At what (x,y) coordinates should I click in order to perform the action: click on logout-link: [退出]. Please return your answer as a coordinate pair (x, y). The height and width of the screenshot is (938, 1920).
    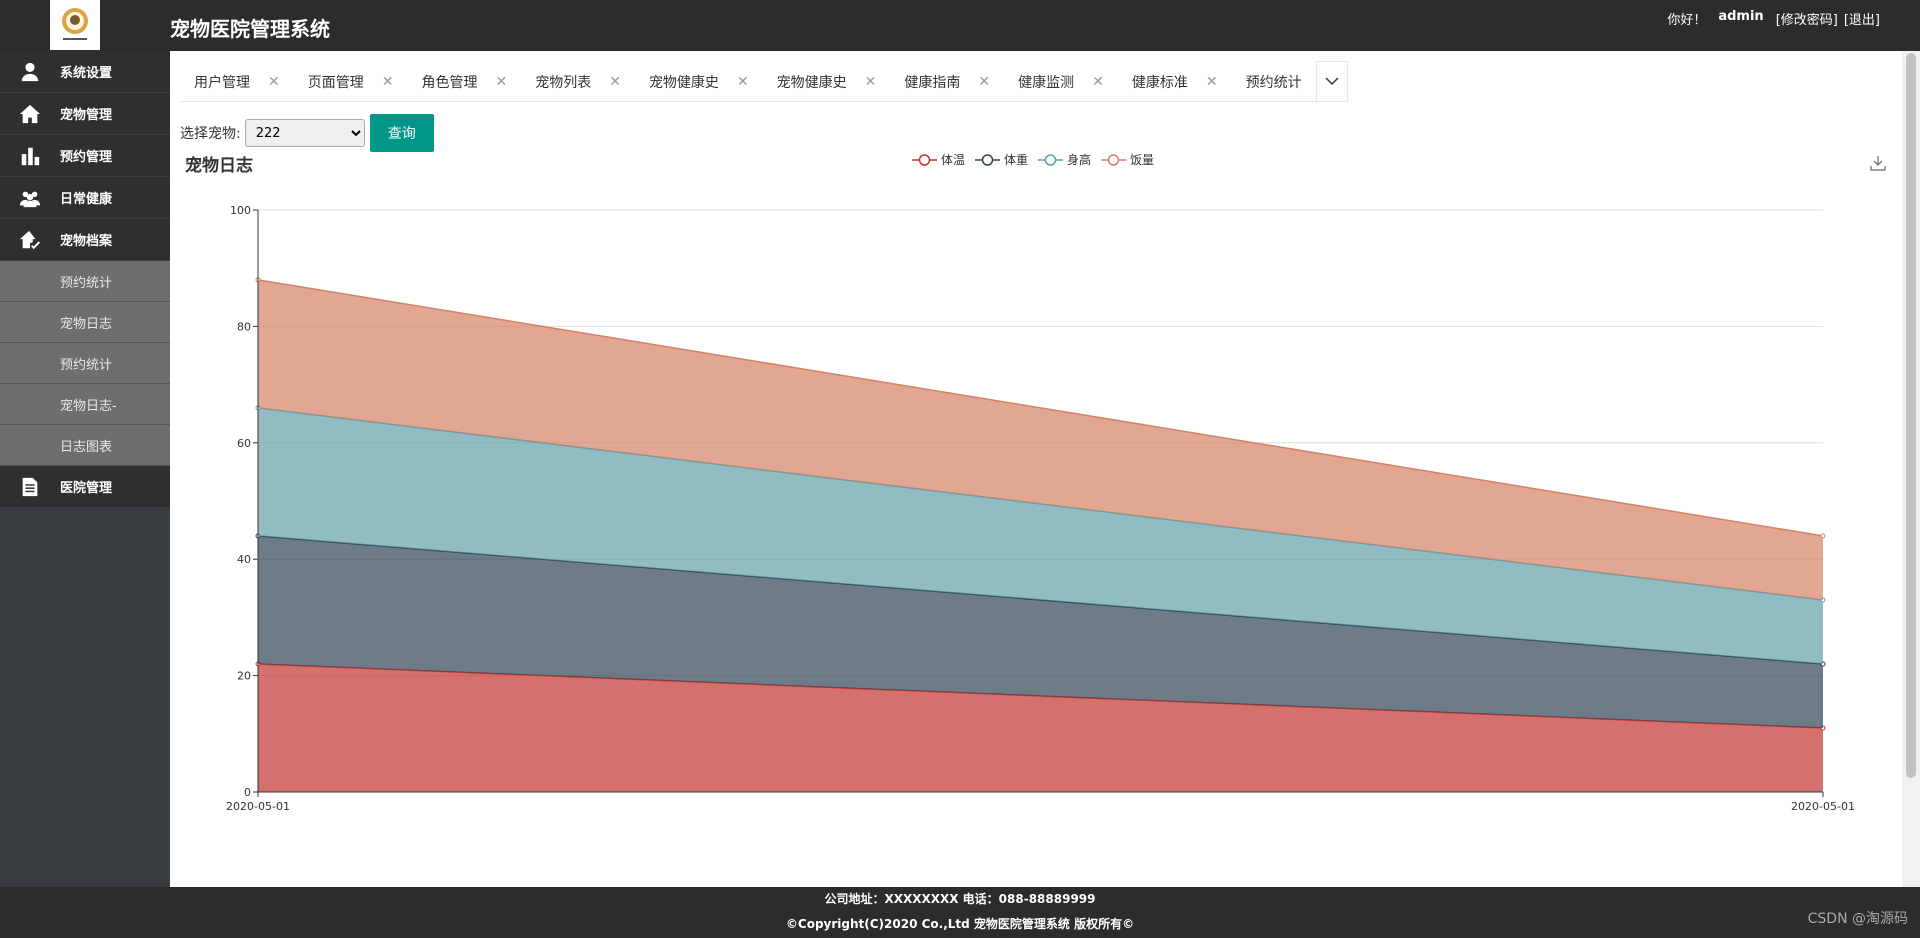
    Looking at the image, I should click on (1862, 18).